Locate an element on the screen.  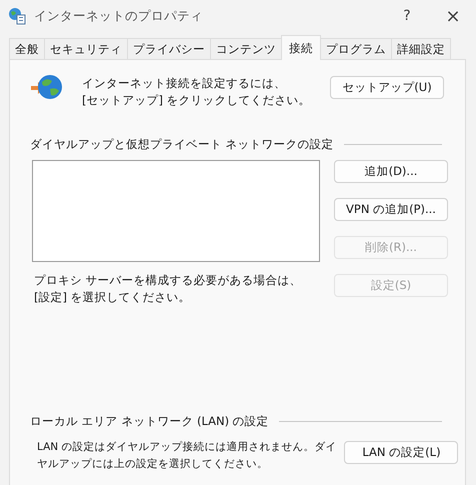
tab: 接続 is located at coordinates (301, 47).